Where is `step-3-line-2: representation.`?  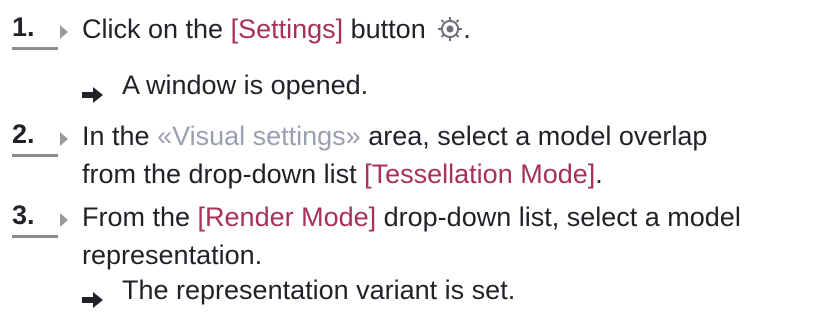 step-3-line-2: representation. is located at coordinates (172, 255).